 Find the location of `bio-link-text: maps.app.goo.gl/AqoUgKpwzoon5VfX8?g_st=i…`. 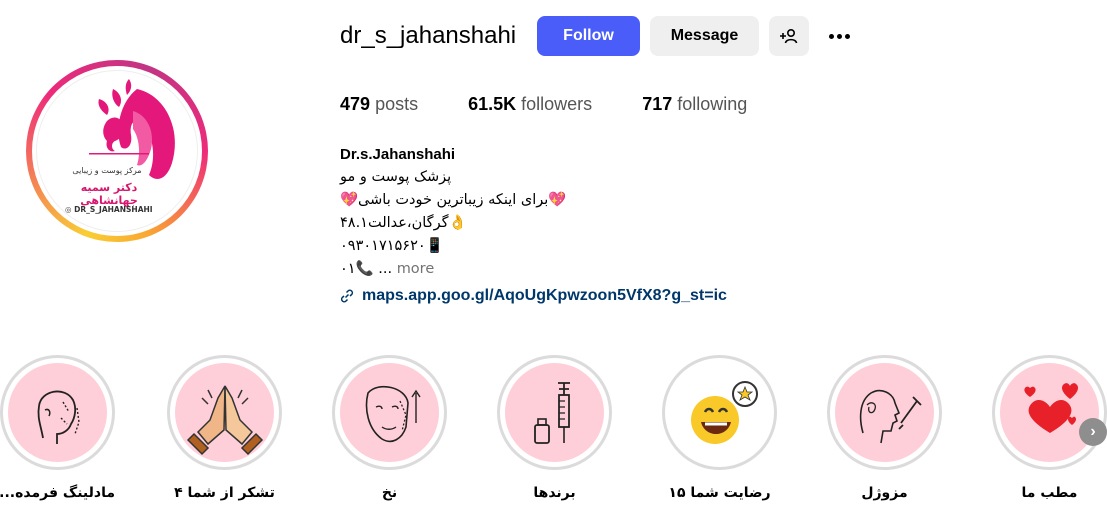

bio-link-text: maps.app.goo.gl/AqoUgKpwzoon5VfX8?g_st=i… is located at coordinates (544, 295).